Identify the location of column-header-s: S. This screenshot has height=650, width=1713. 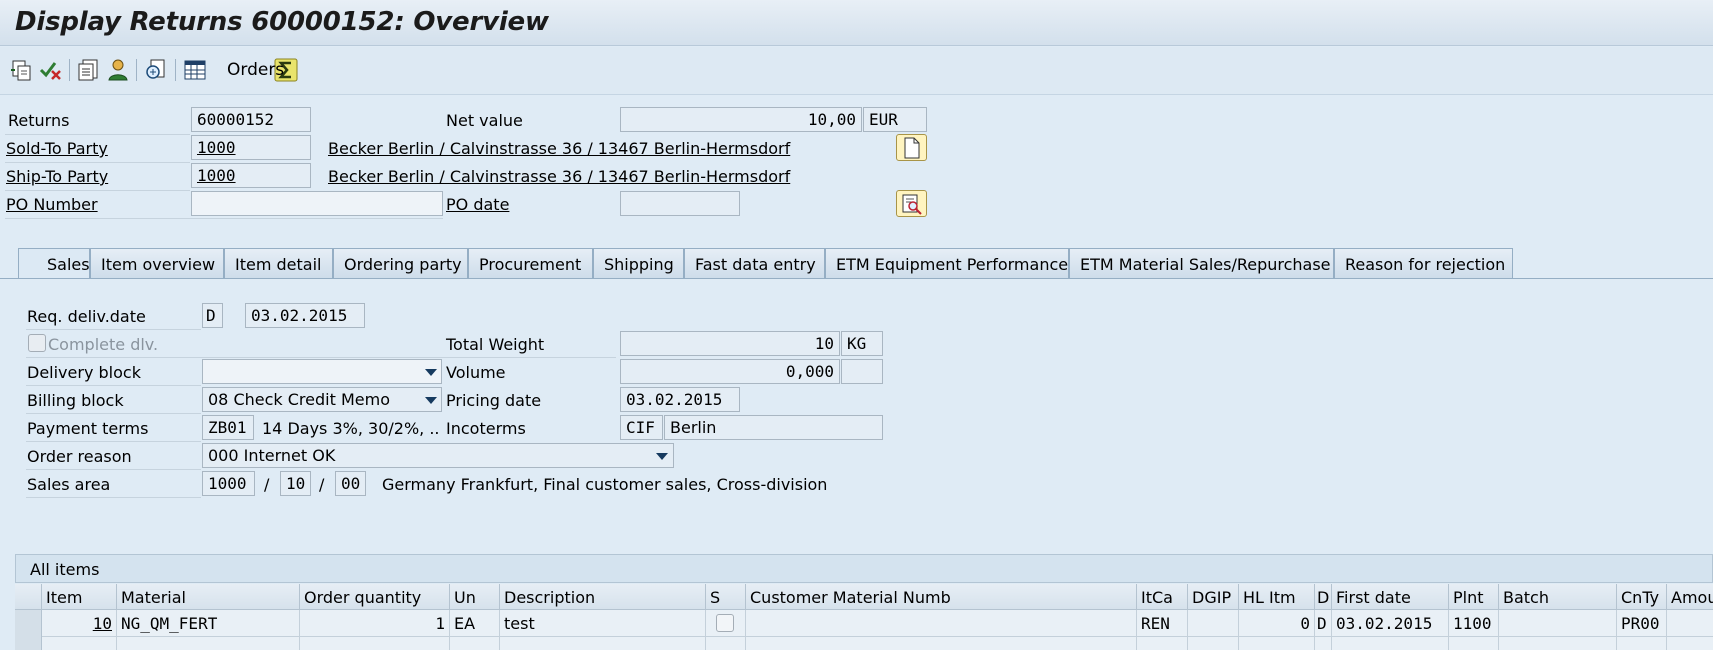
(726, 597).